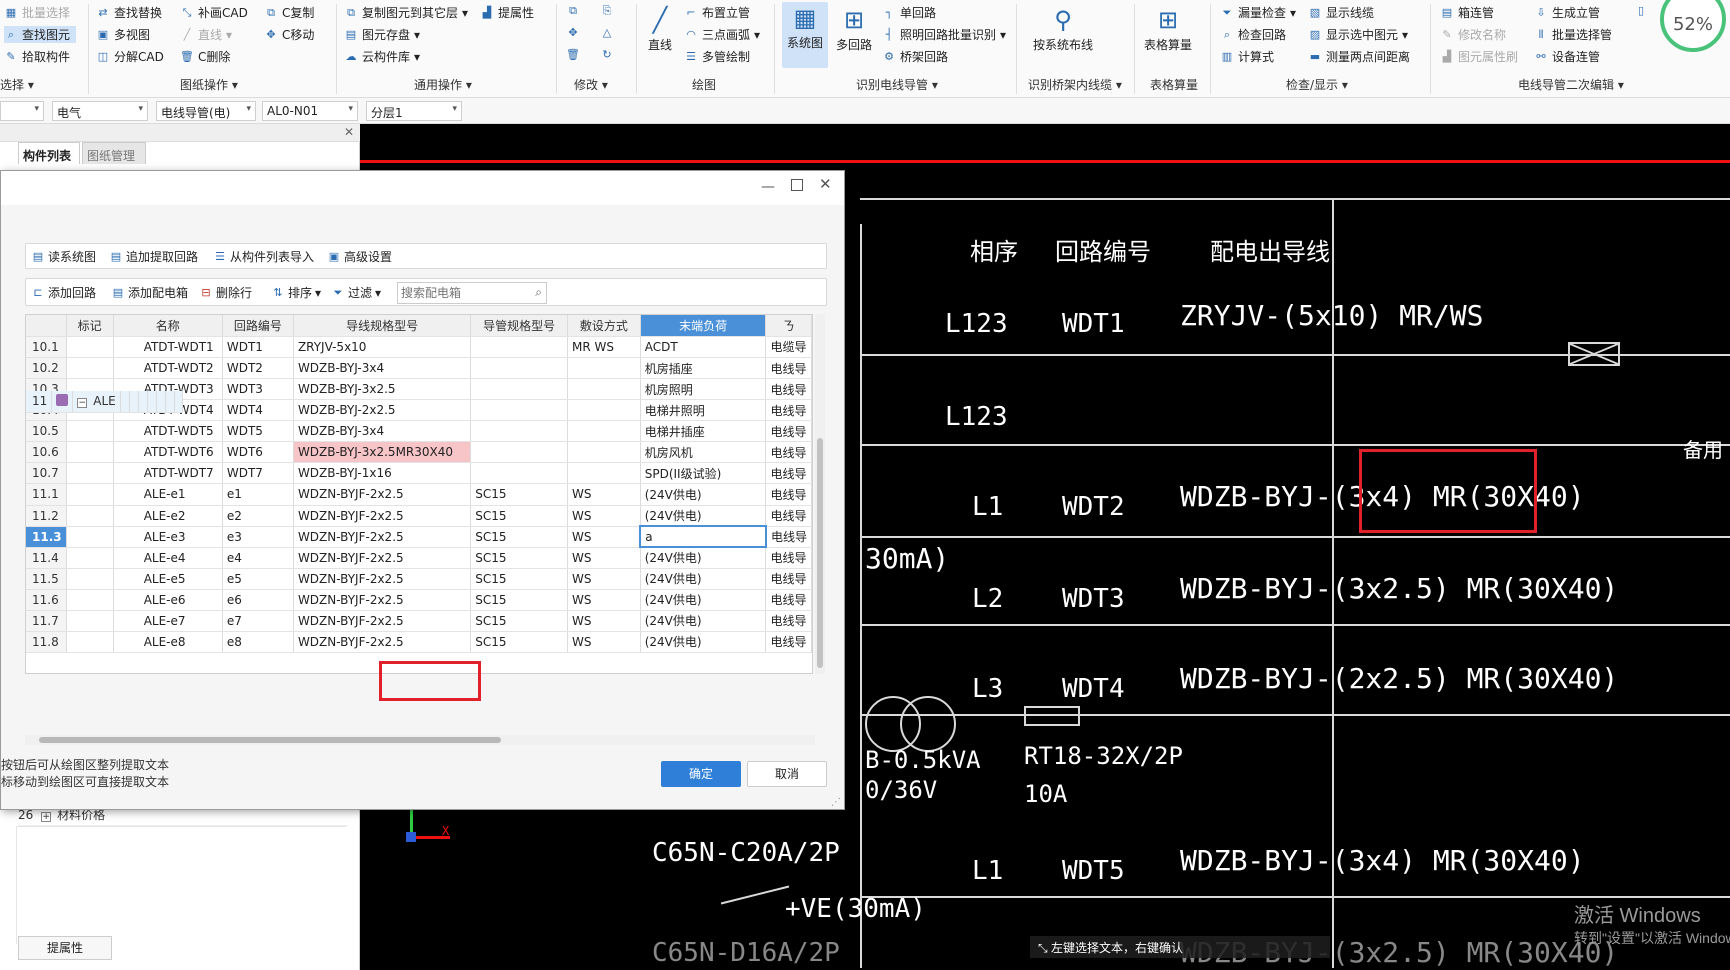  I want to click on row-number-cell: 10.7, so click(46, 473).